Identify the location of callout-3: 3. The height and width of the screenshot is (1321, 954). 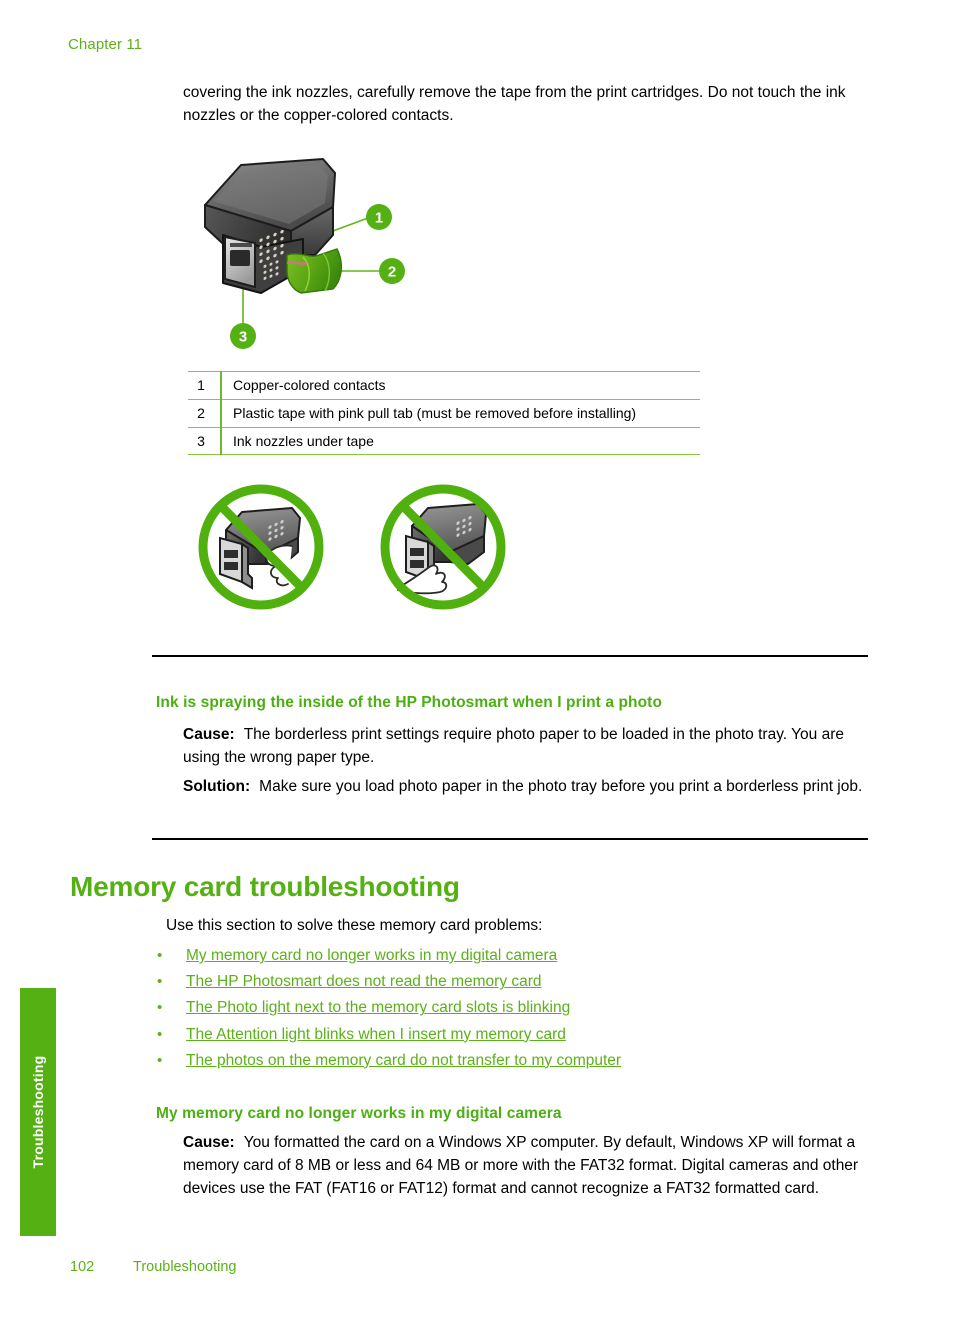
(243, 336).